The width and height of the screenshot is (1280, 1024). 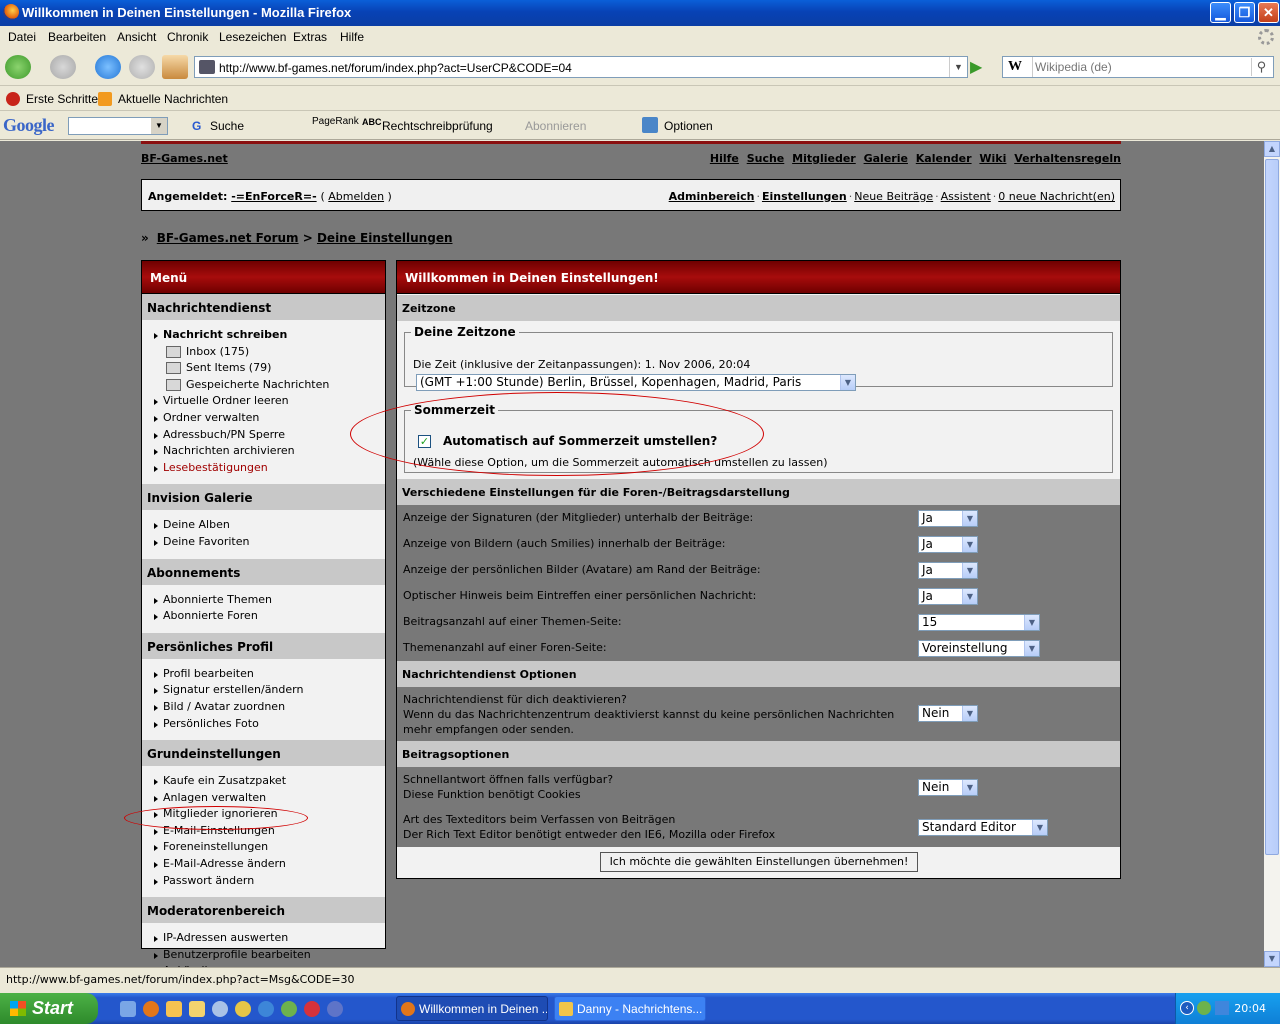 I want to click on menu-item: Gespeicherte Nachrichten, so click(x=263, y=385).